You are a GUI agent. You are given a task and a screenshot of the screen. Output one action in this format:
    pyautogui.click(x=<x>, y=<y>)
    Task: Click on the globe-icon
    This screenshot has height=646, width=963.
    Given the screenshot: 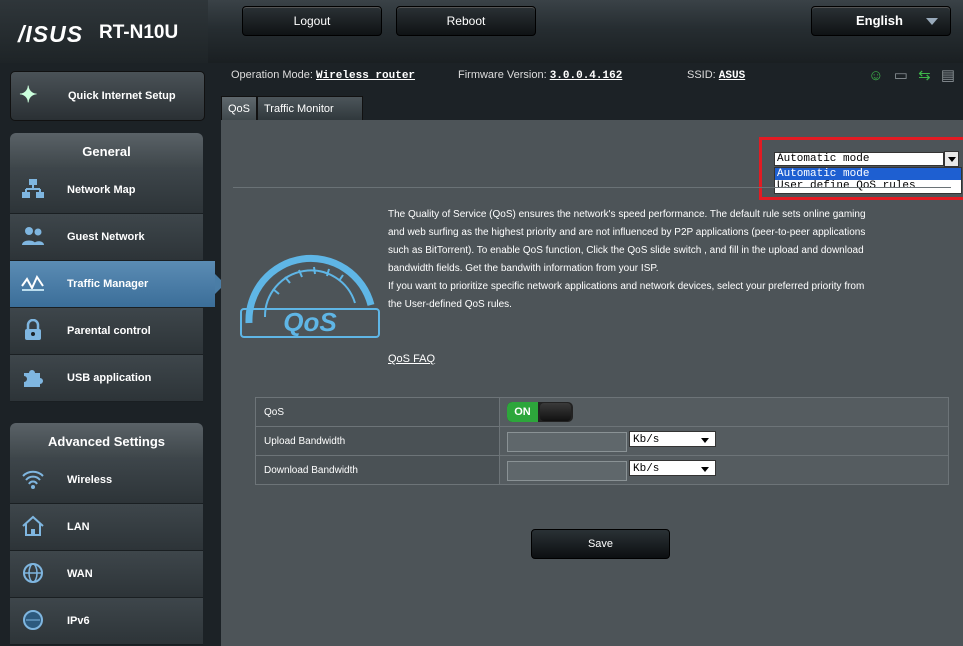 What is the action you would take?
    pyautogui.click(x=33, y=574)
    